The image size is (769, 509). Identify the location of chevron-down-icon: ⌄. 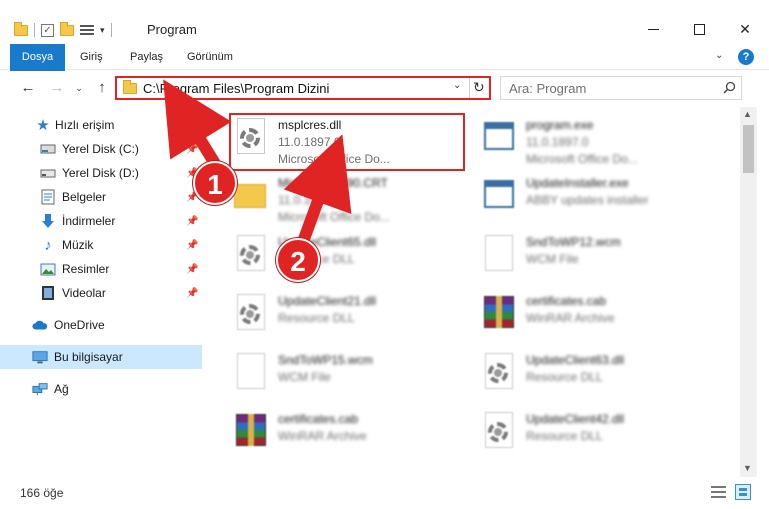
(457, 85).